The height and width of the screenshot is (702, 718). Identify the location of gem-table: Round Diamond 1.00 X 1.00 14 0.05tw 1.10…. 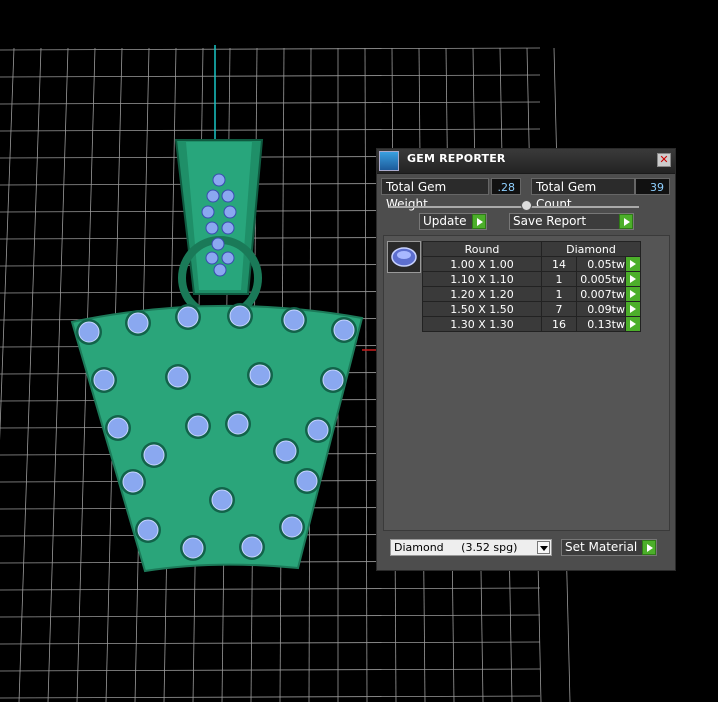
(531, 286).